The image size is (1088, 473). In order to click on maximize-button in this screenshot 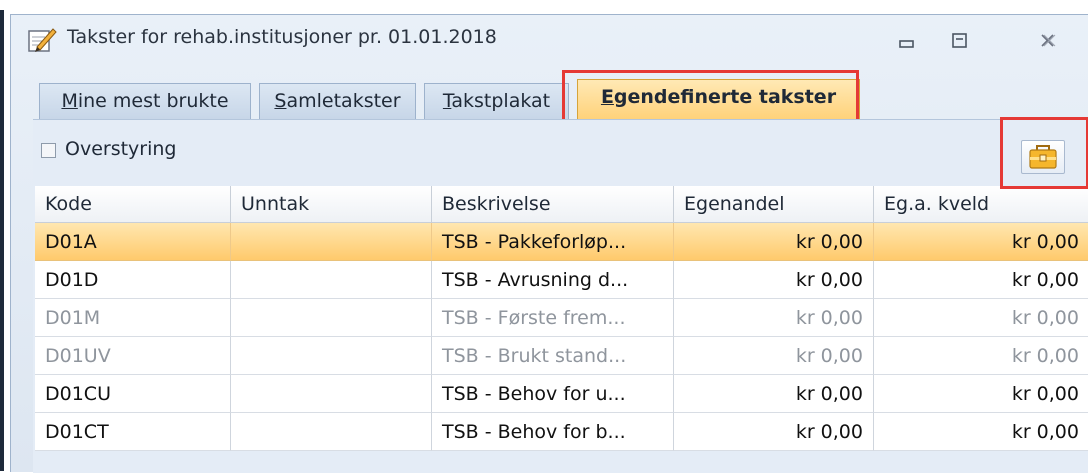, I will do `click(960, 41)`.